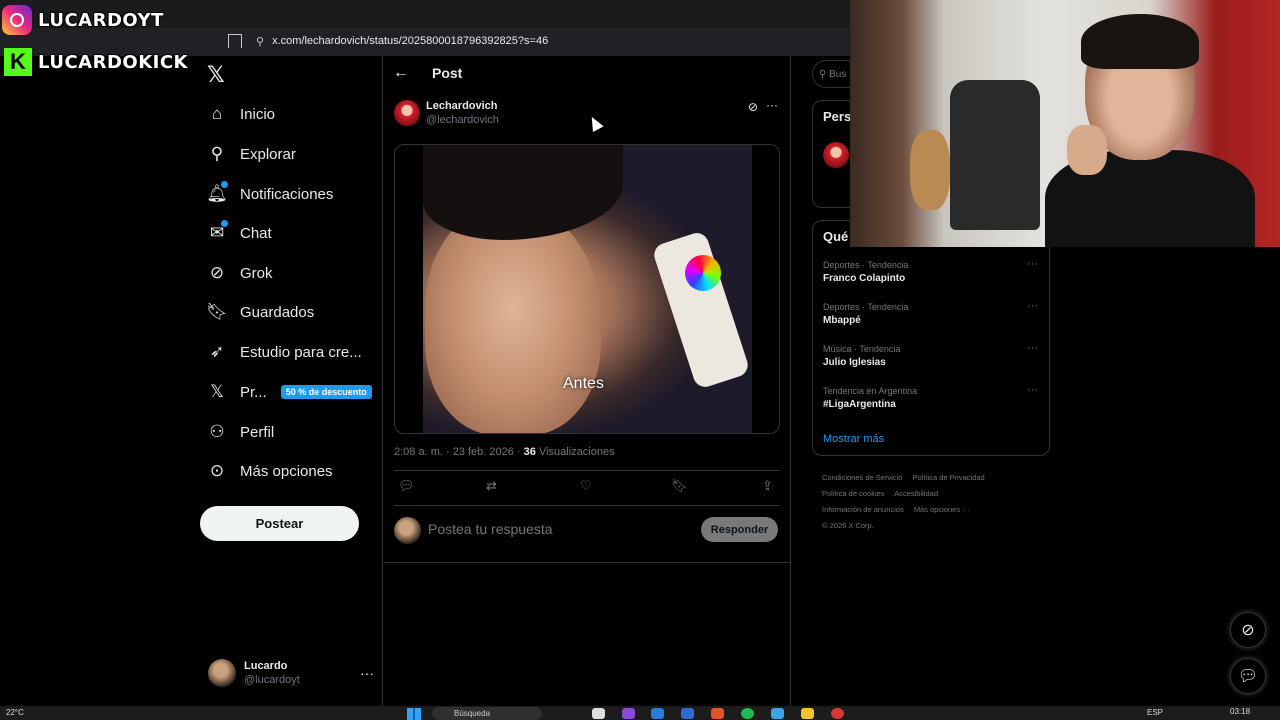 The height and width of the screenshot is (720, 1280). I want to click on windows-start-icon, so click(414, 714).